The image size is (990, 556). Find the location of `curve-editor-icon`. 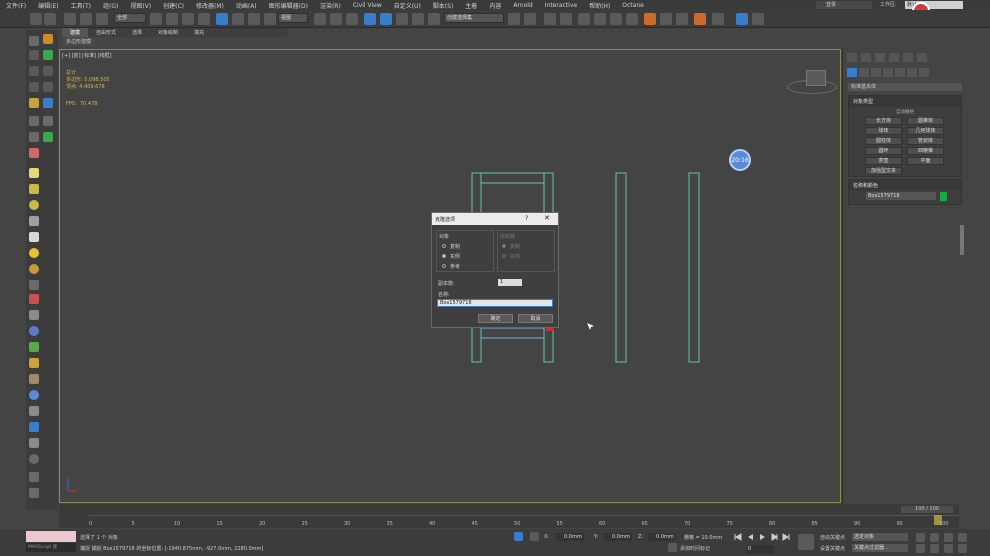

curve-editor-icon is located at coordinates (584, 19).